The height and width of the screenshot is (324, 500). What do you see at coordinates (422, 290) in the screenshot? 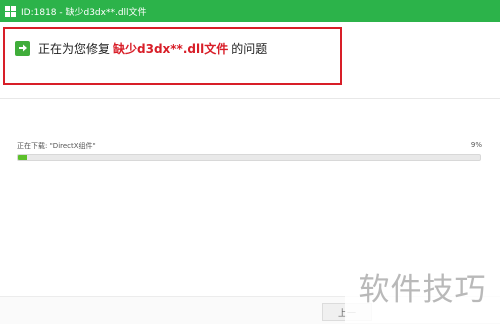
I see `watermark-text: 软件技巧` at bounding box center [422, 290].